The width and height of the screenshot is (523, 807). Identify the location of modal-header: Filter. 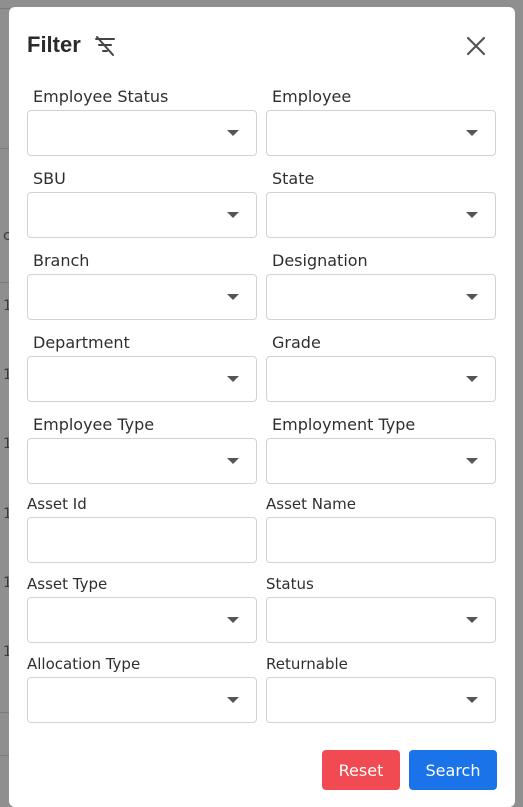
(262, 42).